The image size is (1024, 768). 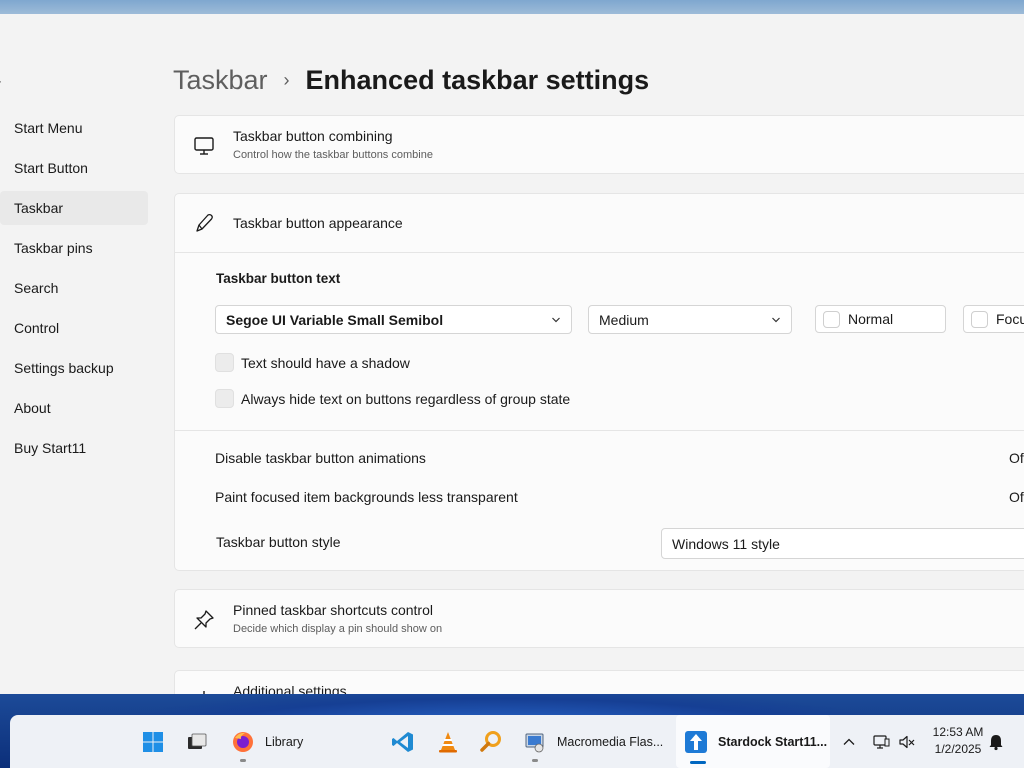 What do you see at coordinates (318, 223) in the screenshot?
I see `card-title: Taskbar button appearance` at bounding box center [318, 223].